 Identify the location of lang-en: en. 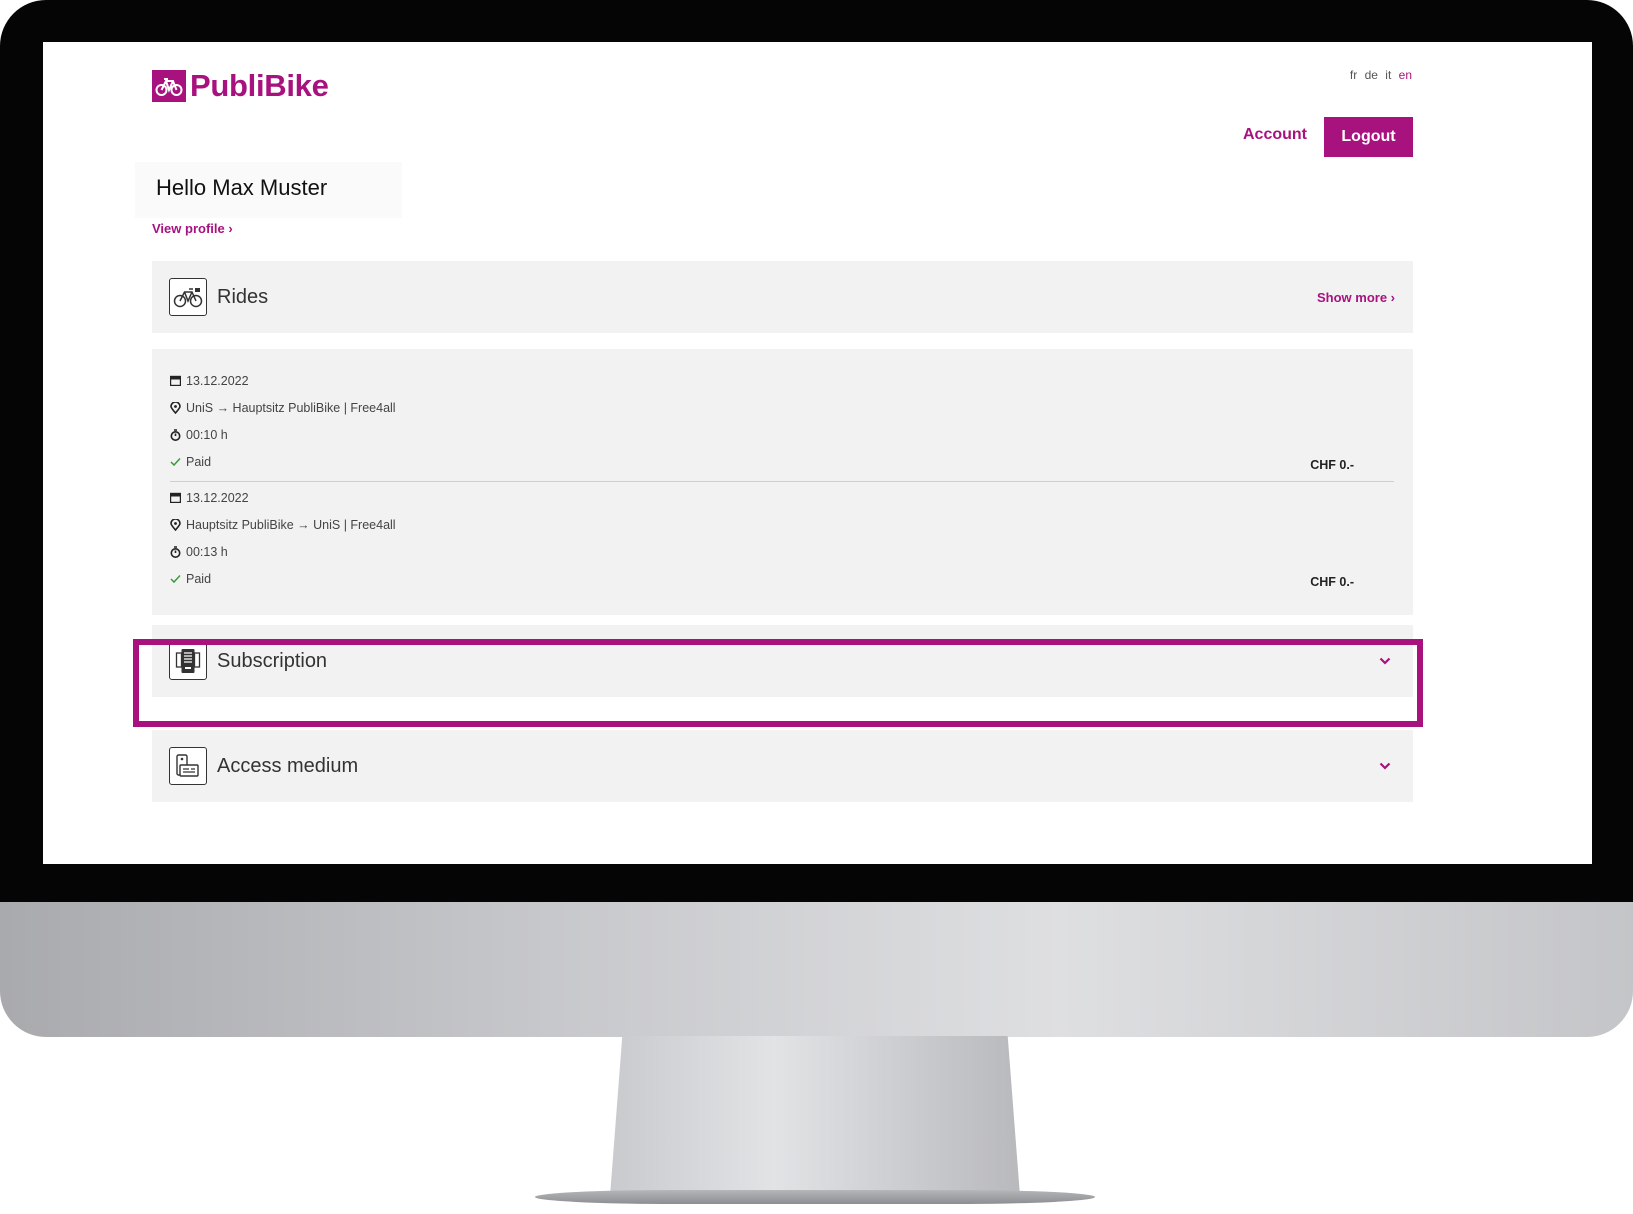
(1405, 75).